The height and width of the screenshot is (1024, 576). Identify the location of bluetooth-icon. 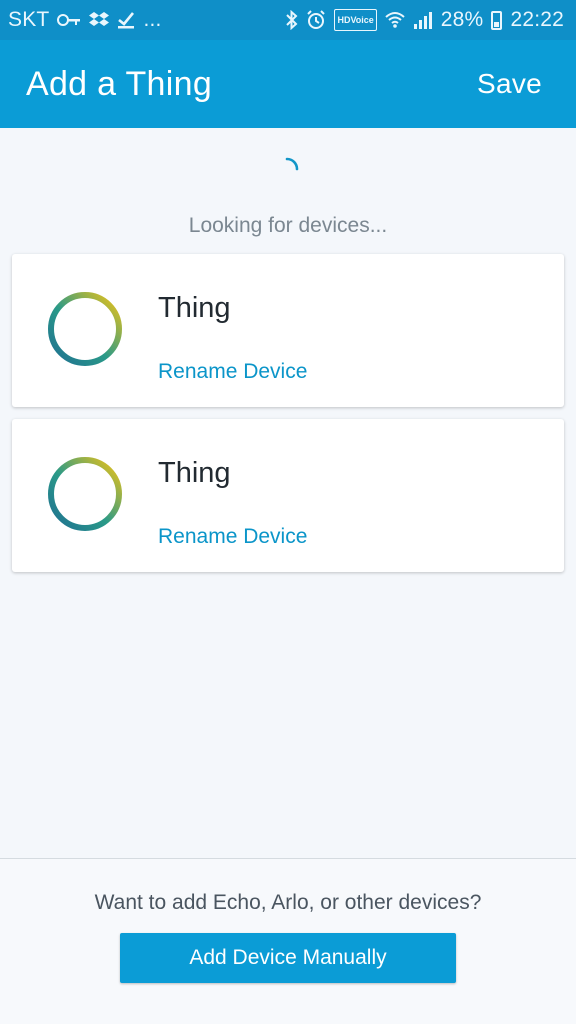
(292, 20).